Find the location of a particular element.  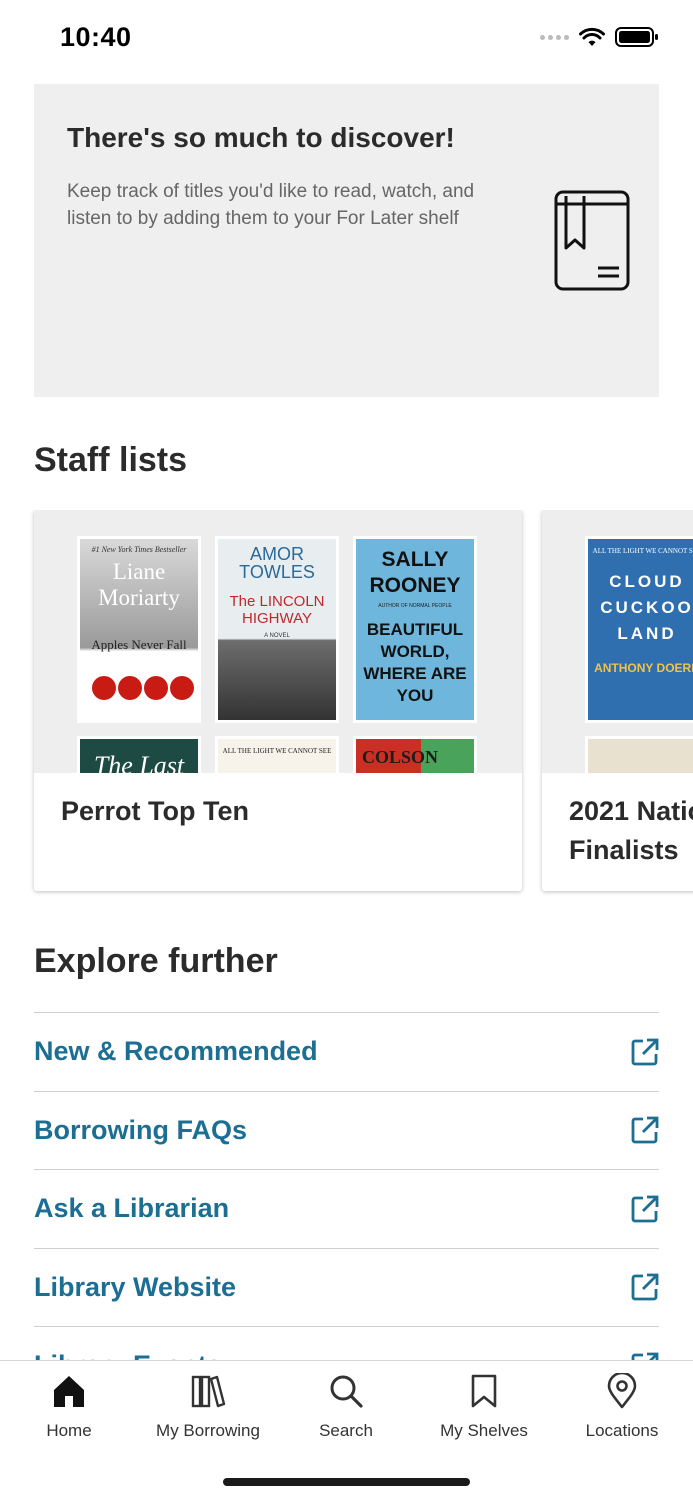

explore-link-ask-librarian: Ask a Librarian is located at coordinates (346, 1208).